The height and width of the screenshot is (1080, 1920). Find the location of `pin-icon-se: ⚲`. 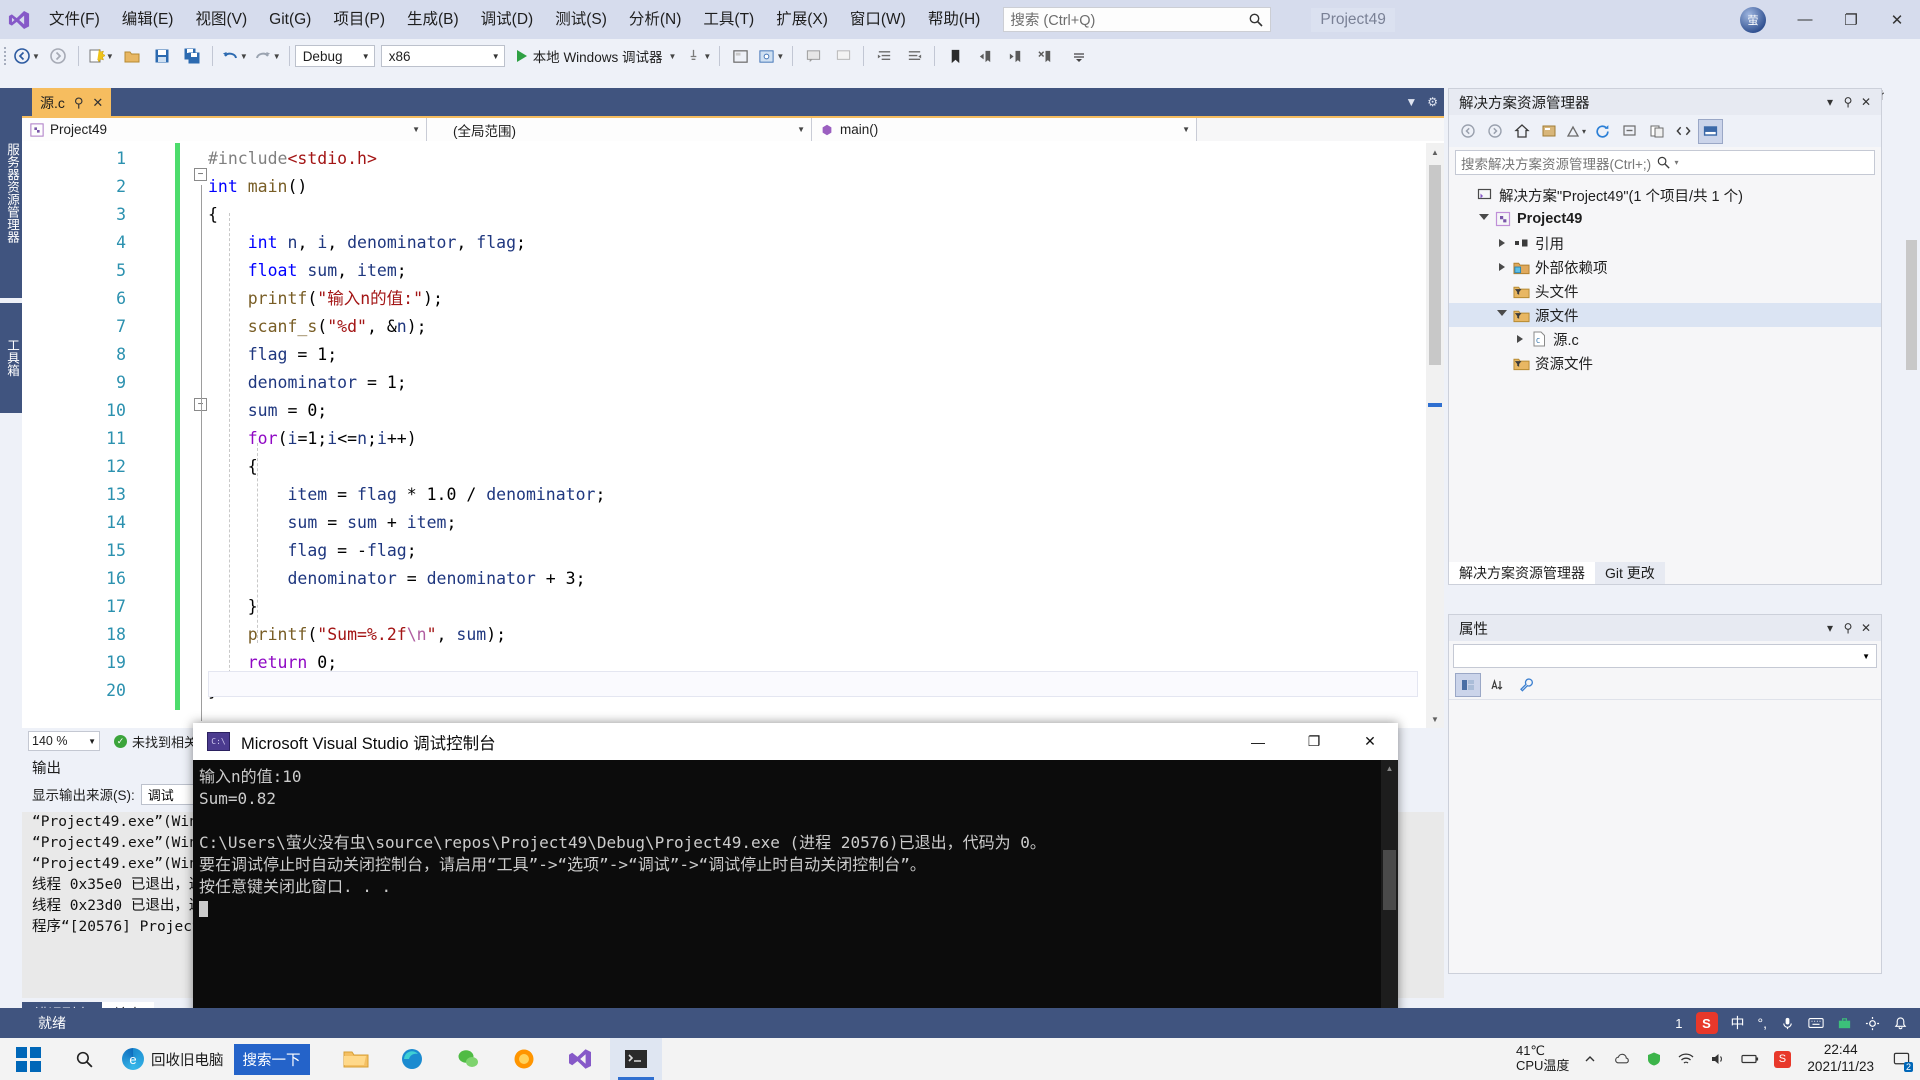

pin-icon-se: ⚲ is located at coordinates (1848, 102).